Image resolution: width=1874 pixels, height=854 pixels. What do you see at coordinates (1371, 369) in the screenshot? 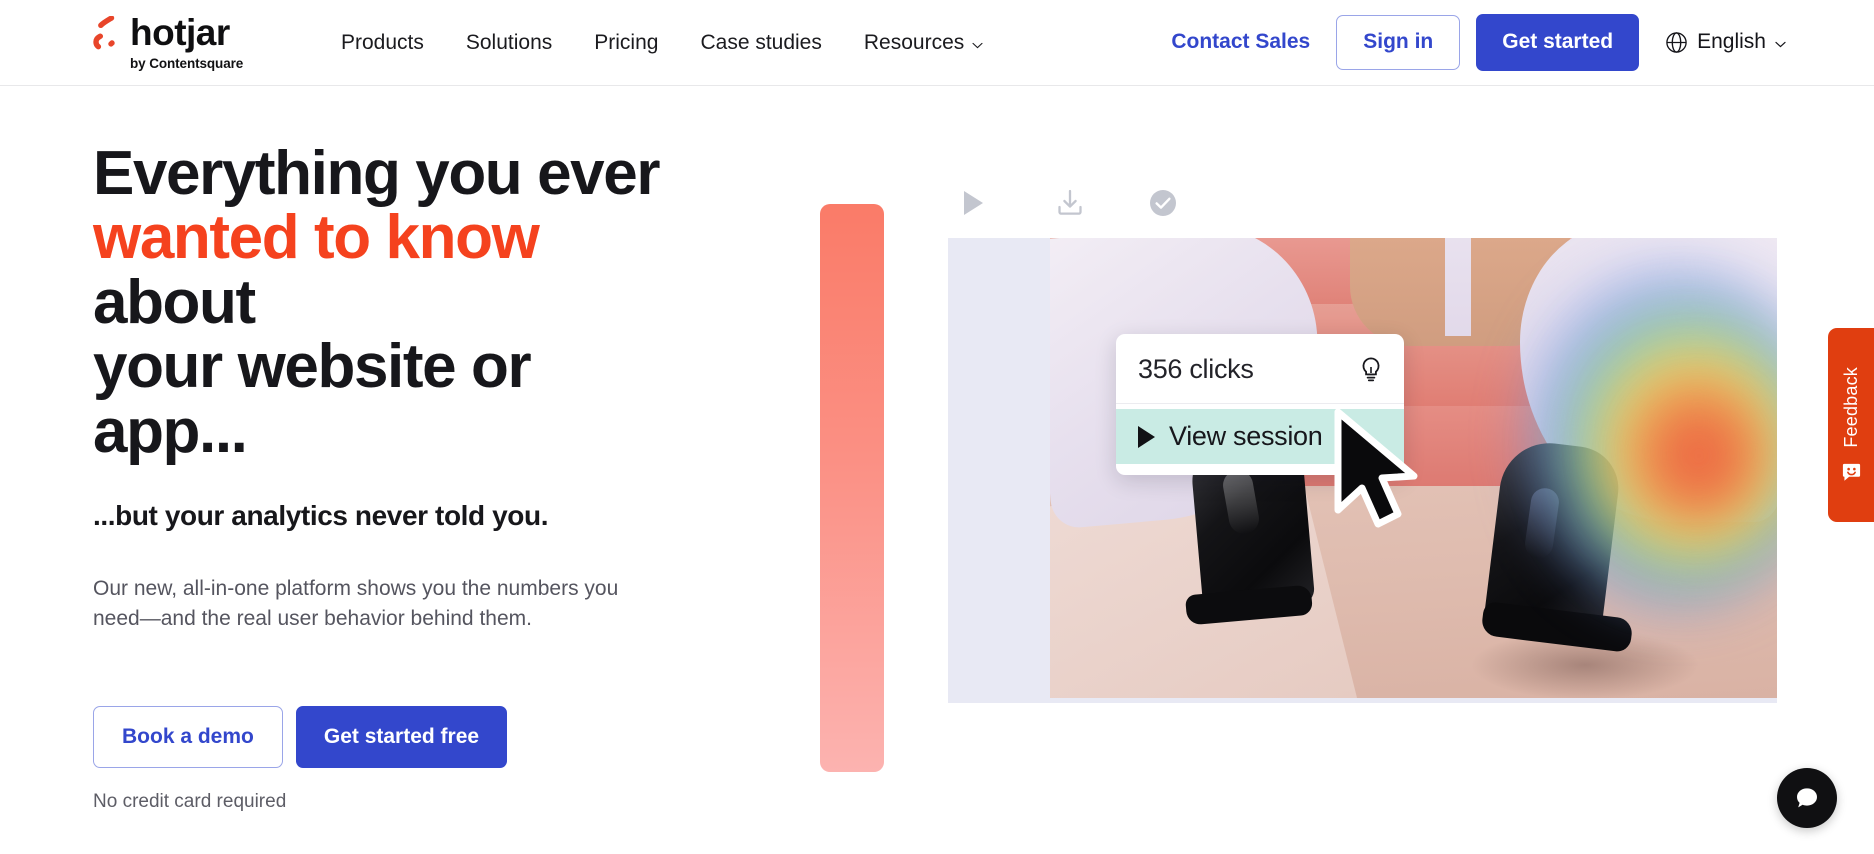
I see `lightbulb-icon` at bounding box center [1371, 369].